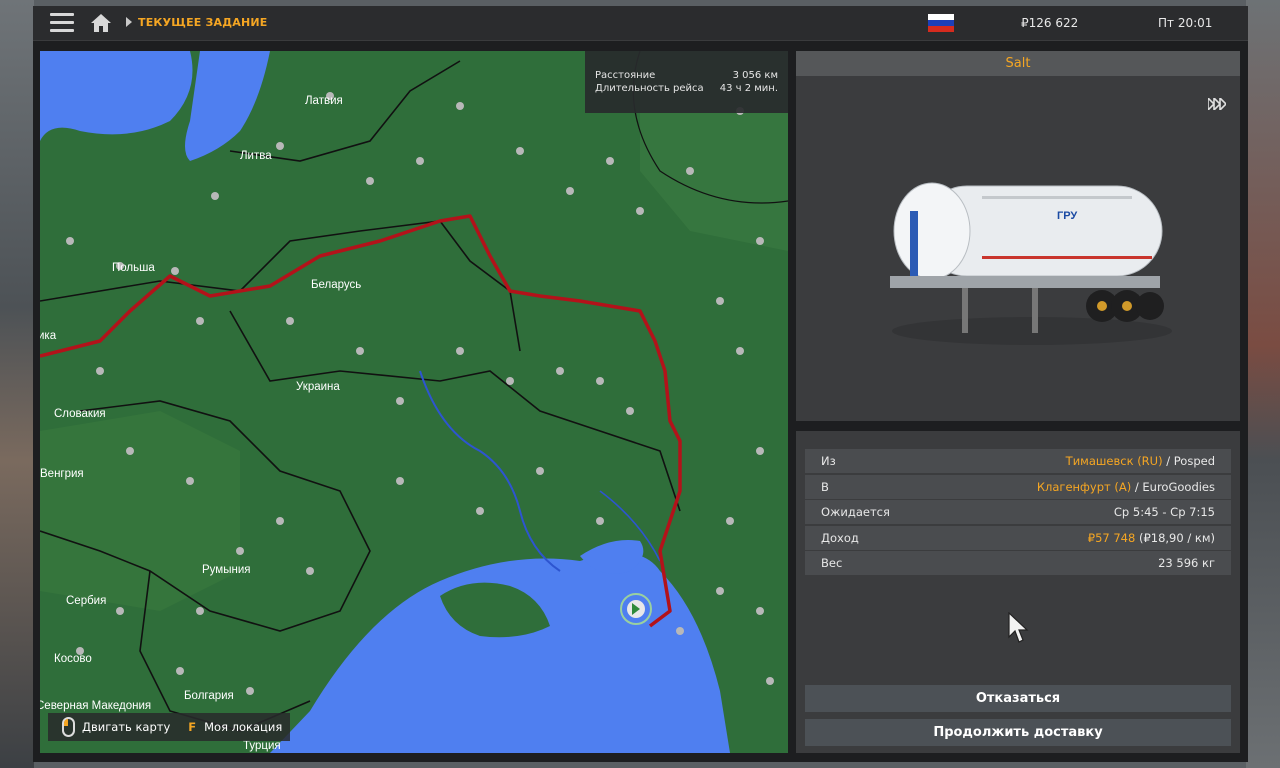 Image resolution: width=1280 pixels, height=768 pixels. I want to click on detail-row-income: Доход ₽57 748 (₽18,90 / км), so click(1018, 538).